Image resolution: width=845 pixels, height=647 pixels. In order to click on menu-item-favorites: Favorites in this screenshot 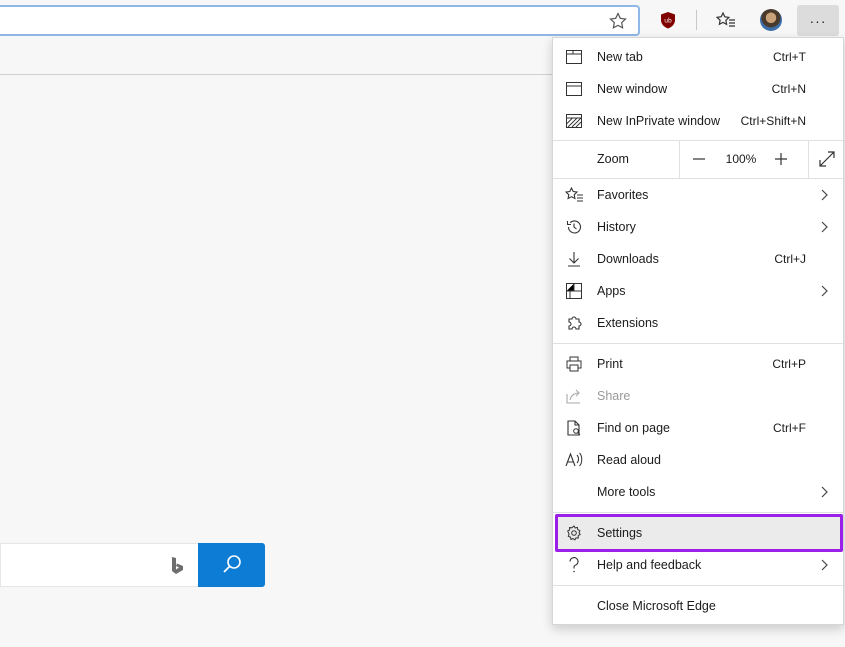, I will do `click(698, 195)`.